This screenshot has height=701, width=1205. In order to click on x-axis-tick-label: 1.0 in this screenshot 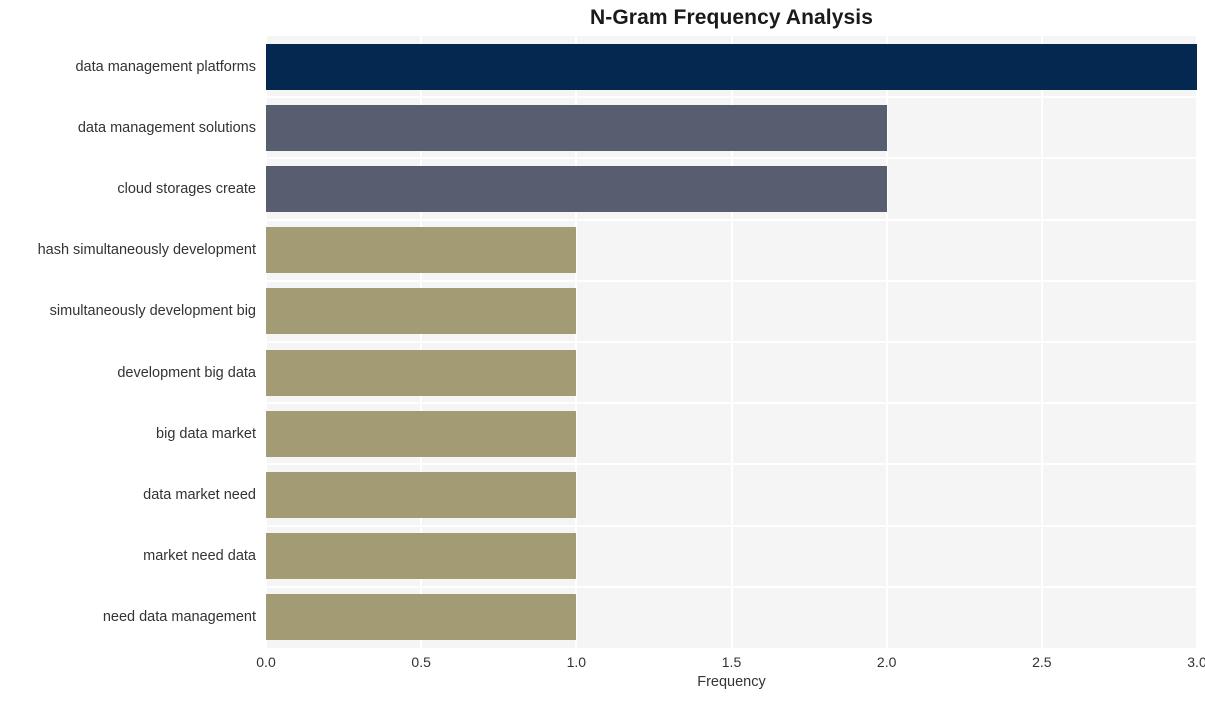, I will do `click(576, 662)`.